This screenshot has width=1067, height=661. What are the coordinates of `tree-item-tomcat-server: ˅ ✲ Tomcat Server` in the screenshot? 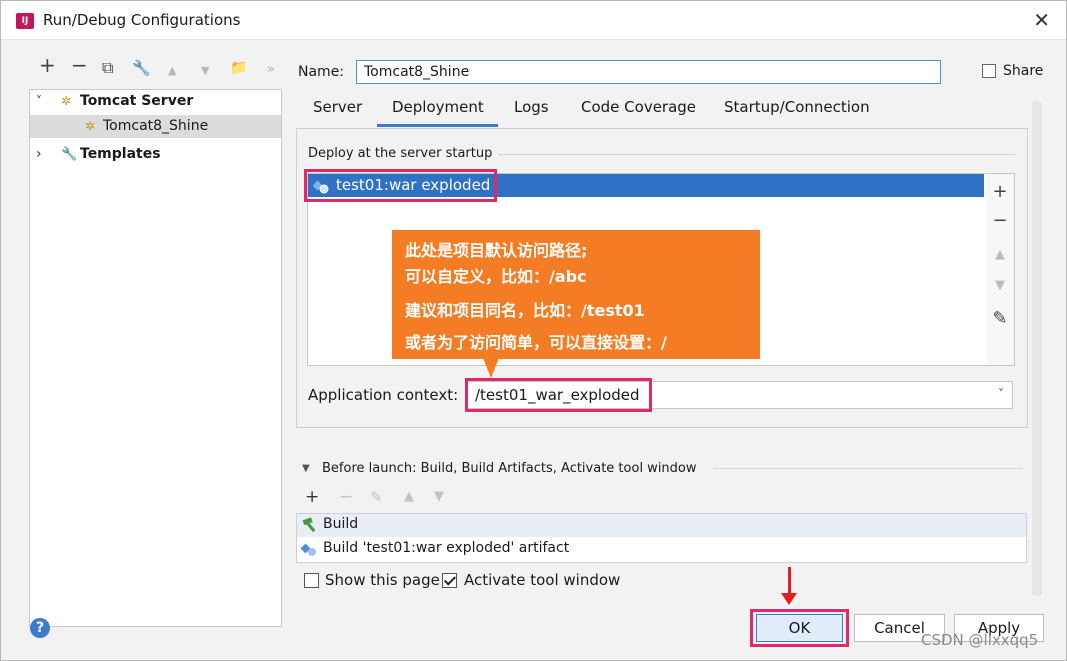 It's located at (155, 101).